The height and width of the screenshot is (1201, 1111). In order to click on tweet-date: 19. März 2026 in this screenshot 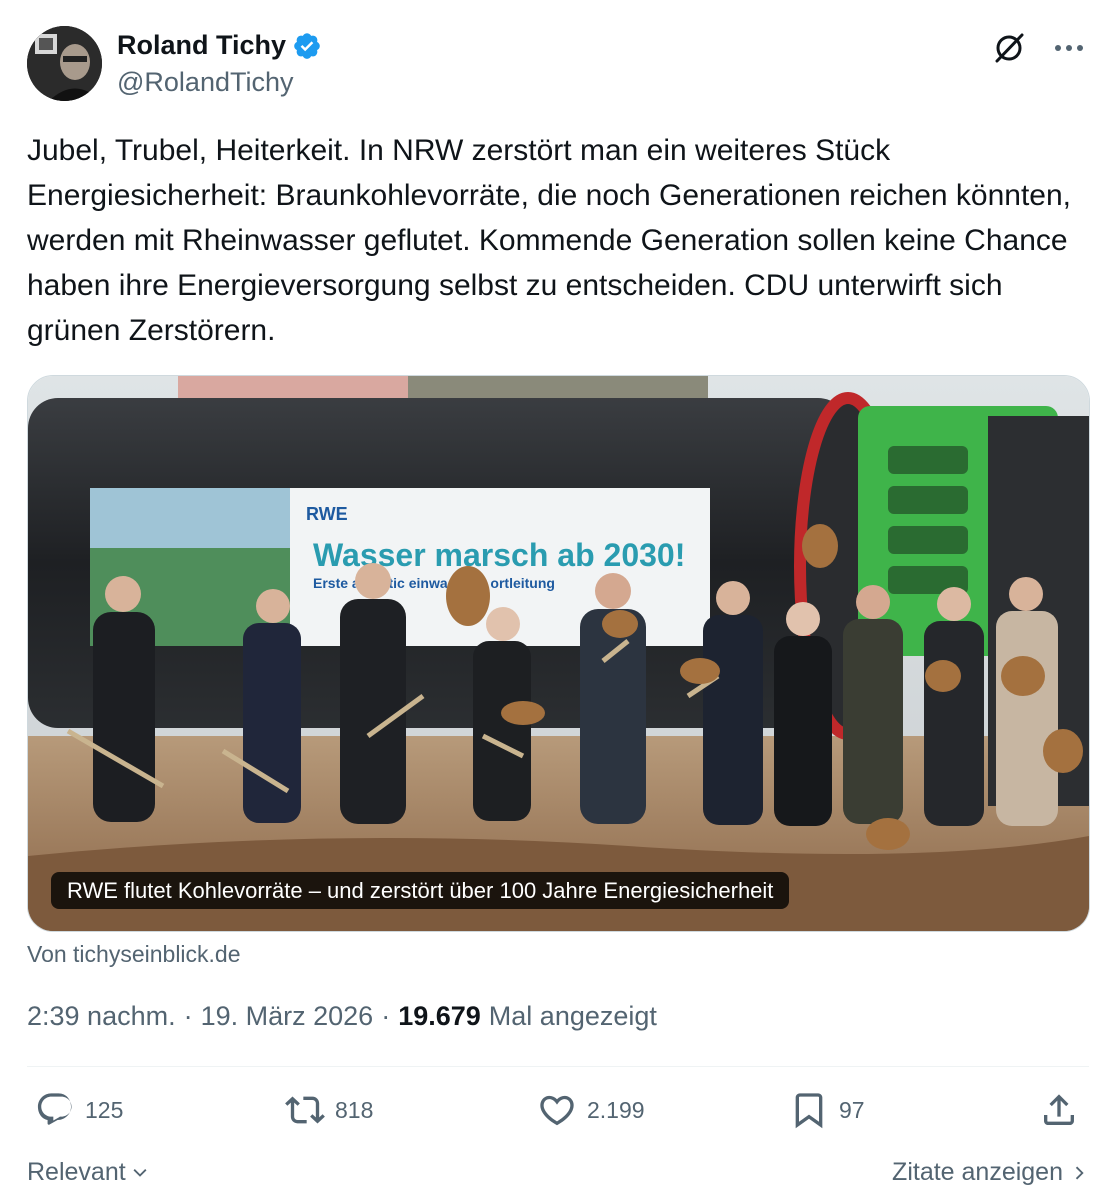, I will do `click(287, 1016)`.